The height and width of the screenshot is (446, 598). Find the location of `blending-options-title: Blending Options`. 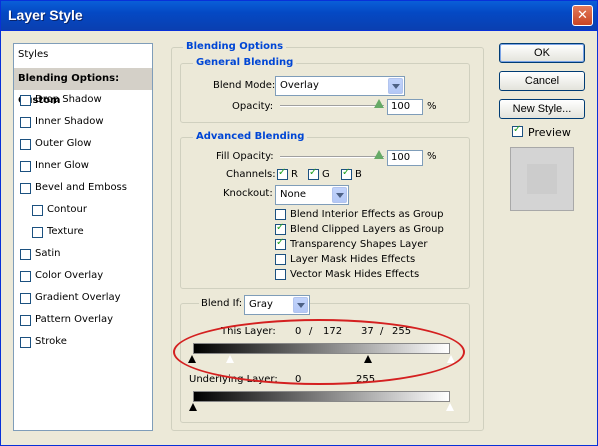

blending-options-title: Blending Options is located at coordinates (235, 46).